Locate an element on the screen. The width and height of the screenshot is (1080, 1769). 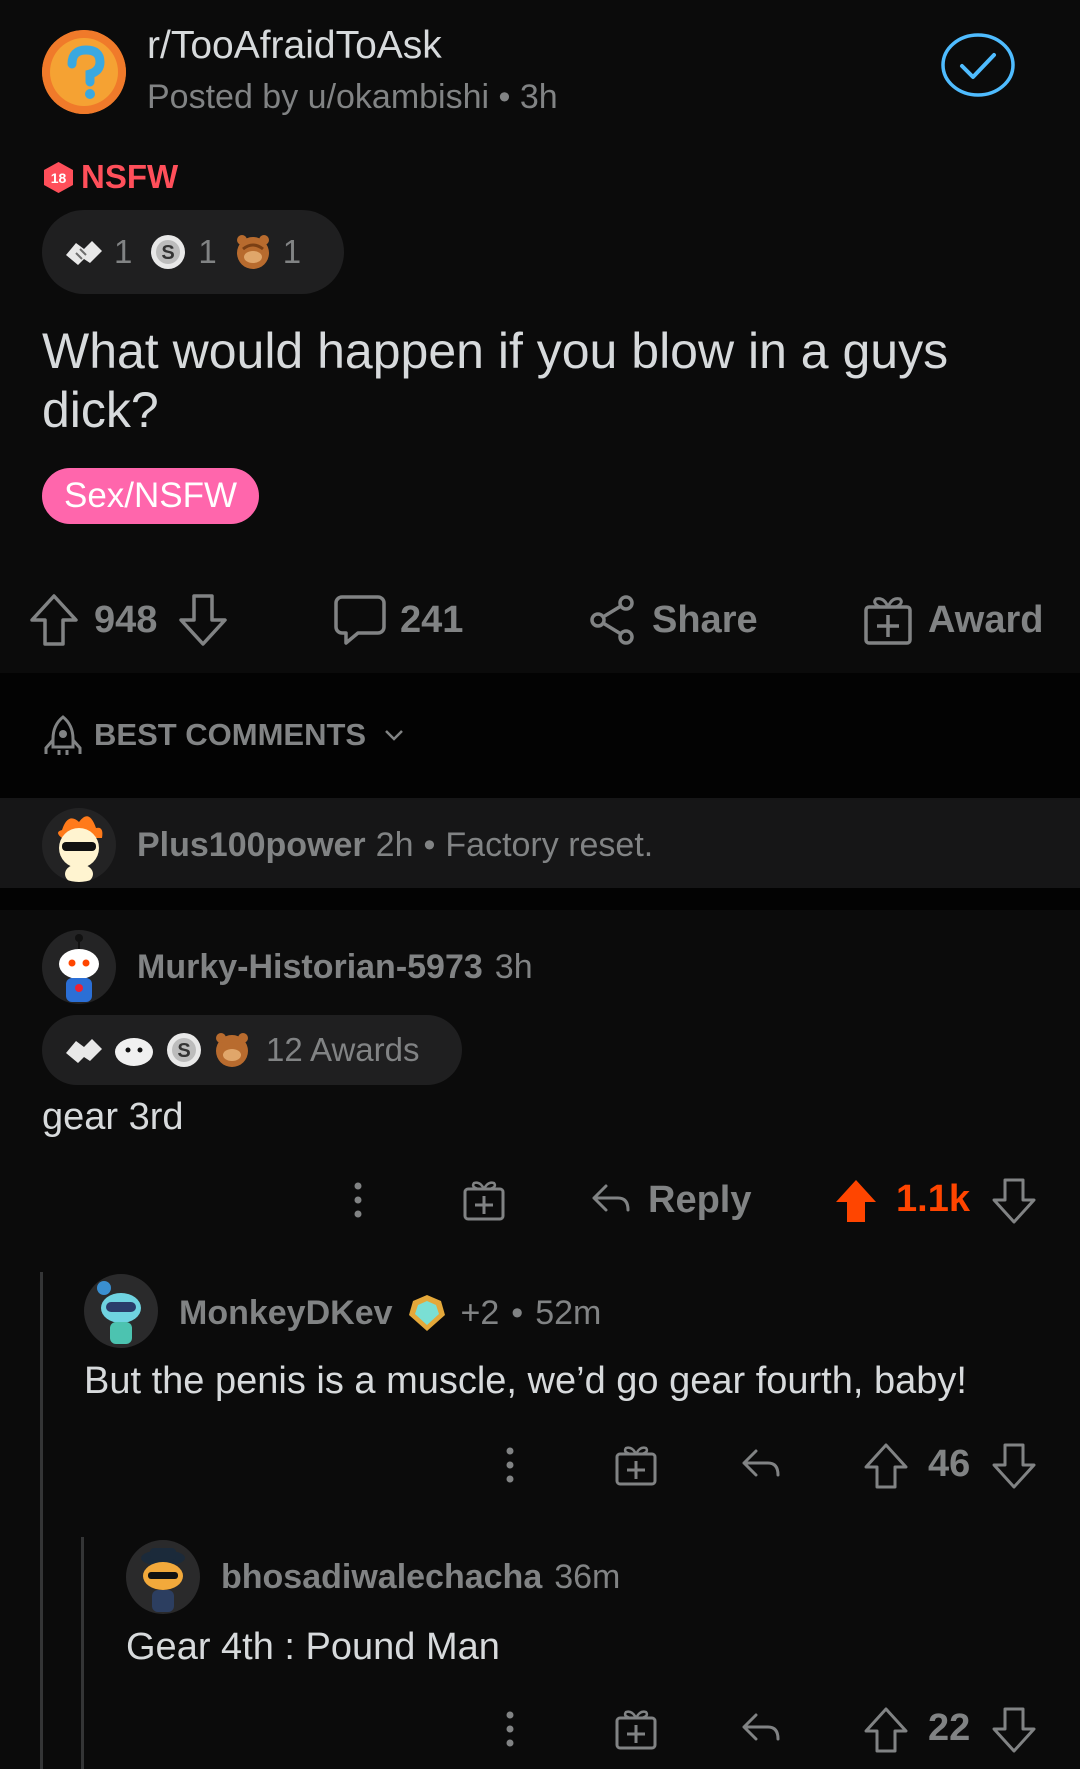
collapsed-comment-line: Plus100power 2h • Factory reset. is located at coordinates (395, 845).